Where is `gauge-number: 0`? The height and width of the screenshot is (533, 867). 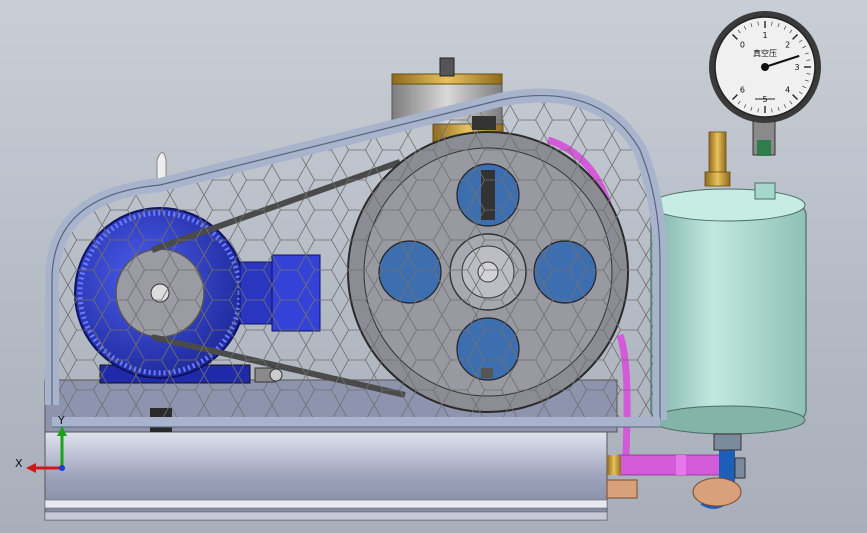
gauge-number: 0 is located at coordinates (742, 44).